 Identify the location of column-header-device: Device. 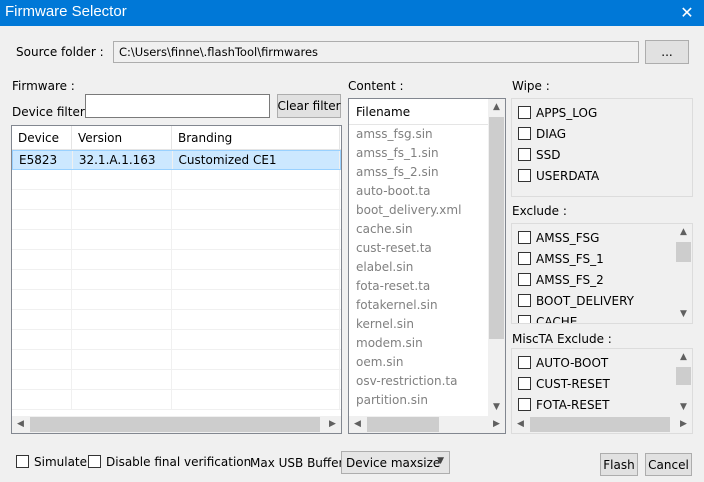
(42, 137).